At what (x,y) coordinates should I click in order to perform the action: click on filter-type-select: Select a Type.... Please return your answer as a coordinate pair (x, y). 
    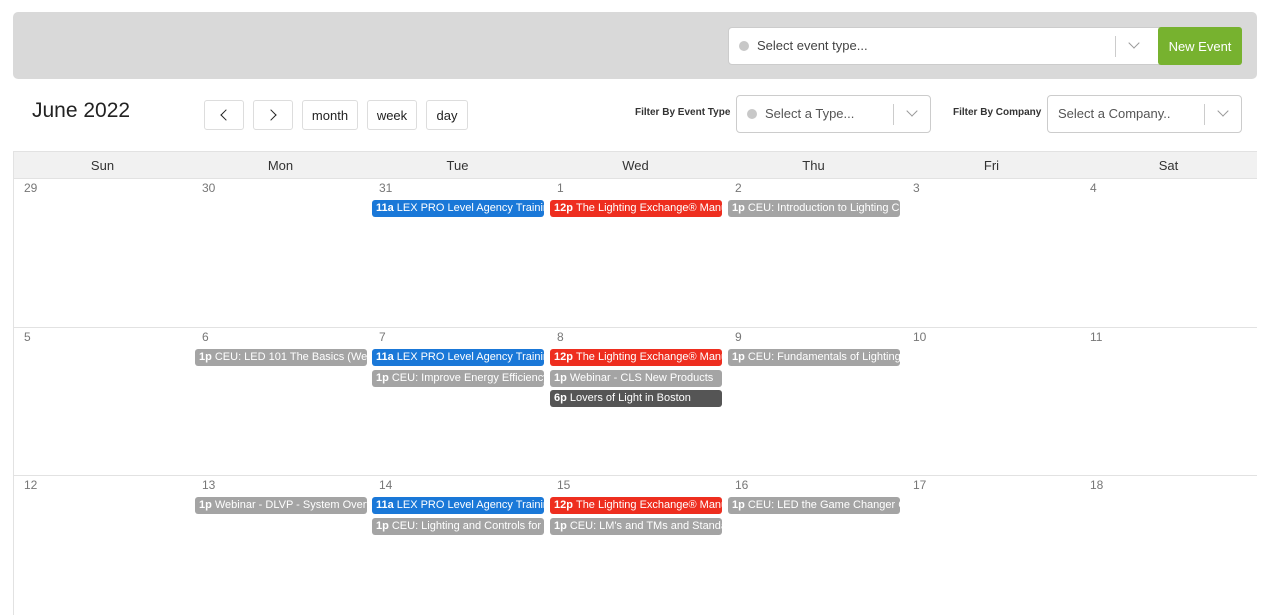
    Looking at the image, I should click on (833, 114).